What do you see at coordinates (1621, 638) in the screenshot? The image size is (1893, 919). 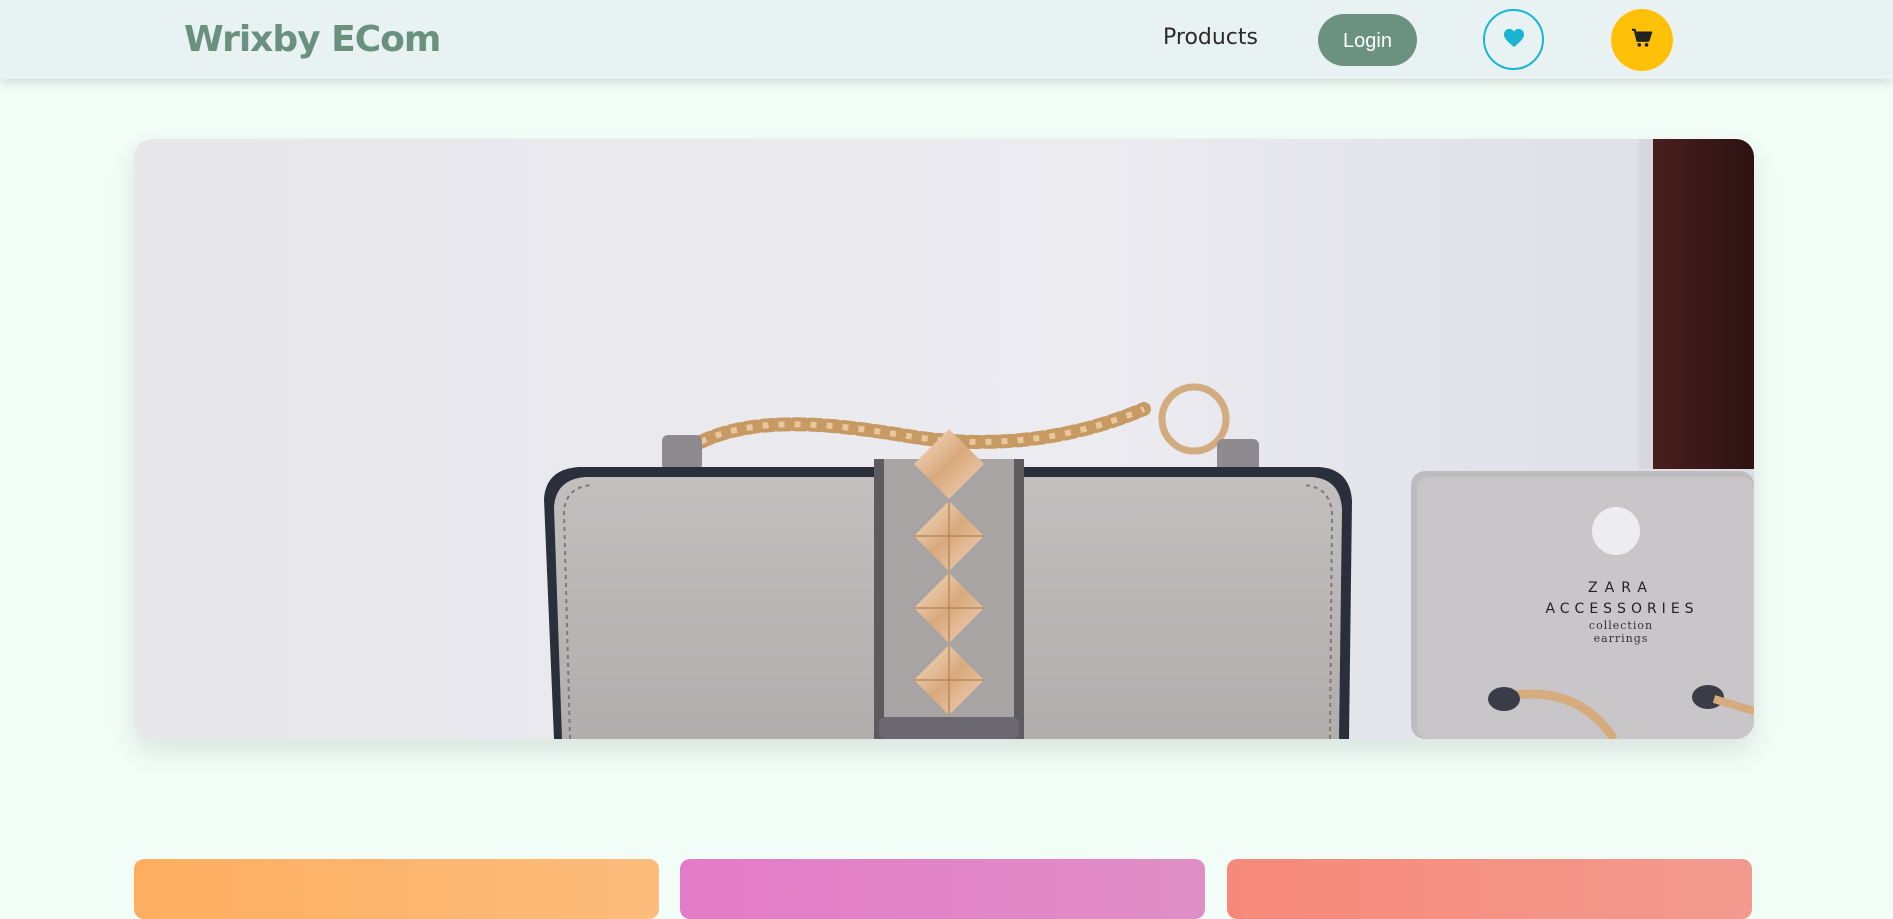 I see `earrings-card-sub2: earrings` at bounding box center [1621, 638].